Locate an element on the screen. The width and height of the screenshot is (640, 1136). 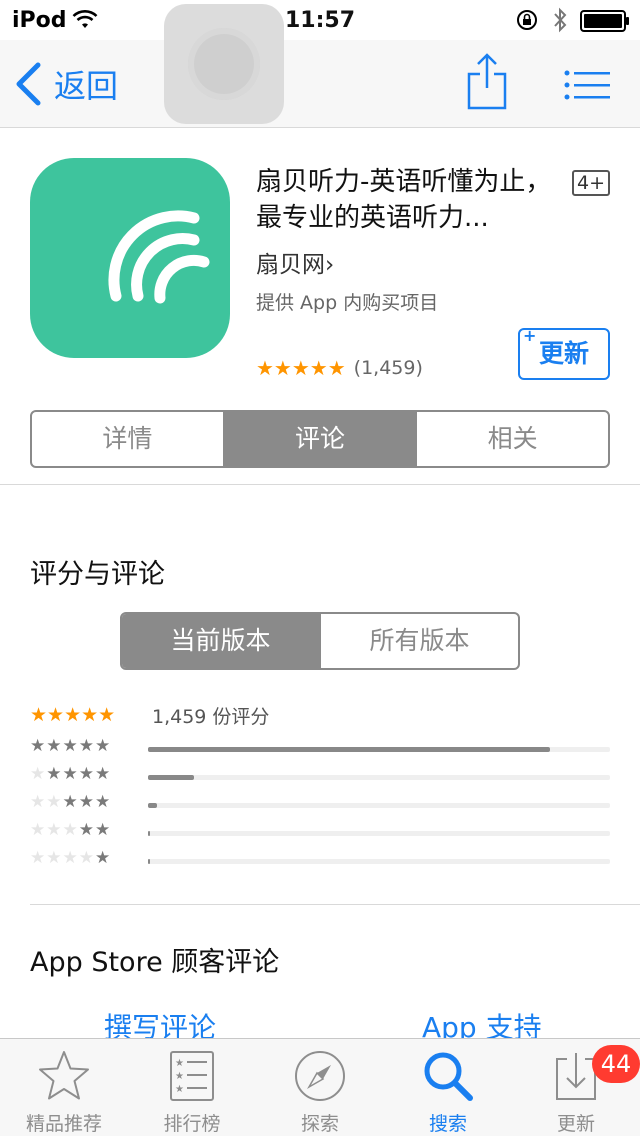
update-button: + 更新 is located at coordinates (564, 354).